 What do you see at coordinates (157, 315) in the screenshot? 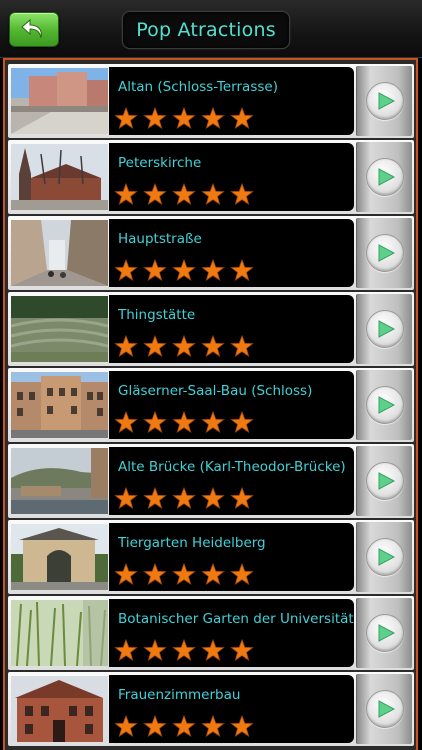
I see `item-title: Thingstätte` at bounding box center [157, 315].